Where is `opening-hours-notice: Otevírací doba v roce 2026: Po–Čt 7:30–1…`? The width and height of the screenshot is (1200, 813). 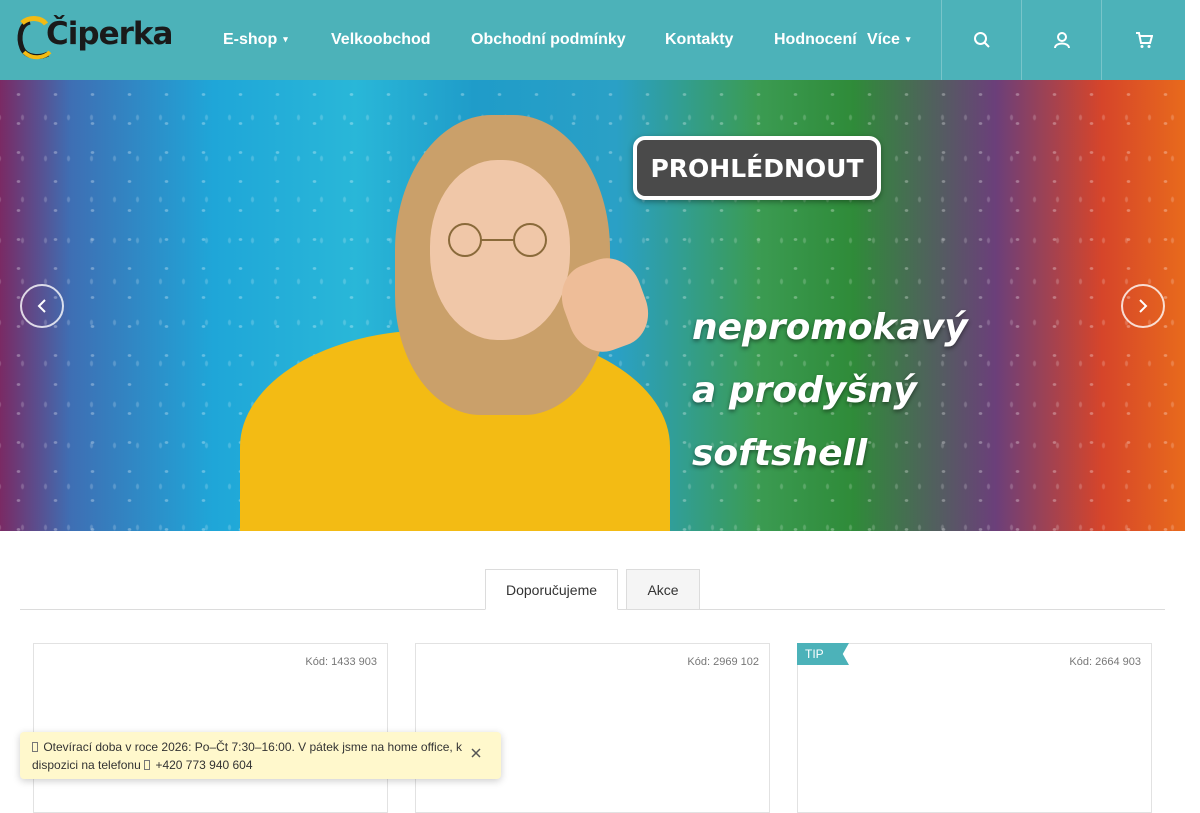
opening-hours-notice: Otevírací doba v roce 2026: Po–Čt 7:30–1… is located at coordinates (260, 755).